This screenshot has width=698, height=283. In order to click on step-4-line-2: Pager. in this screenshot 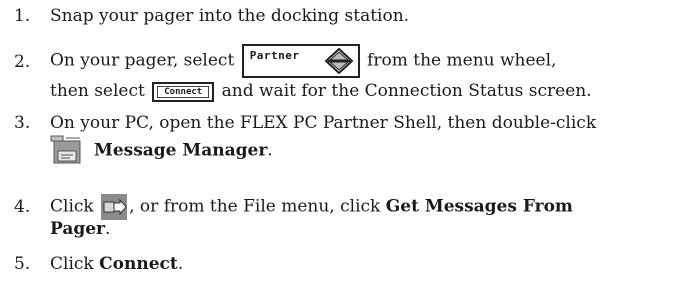, I will do `click(80, 229)`.